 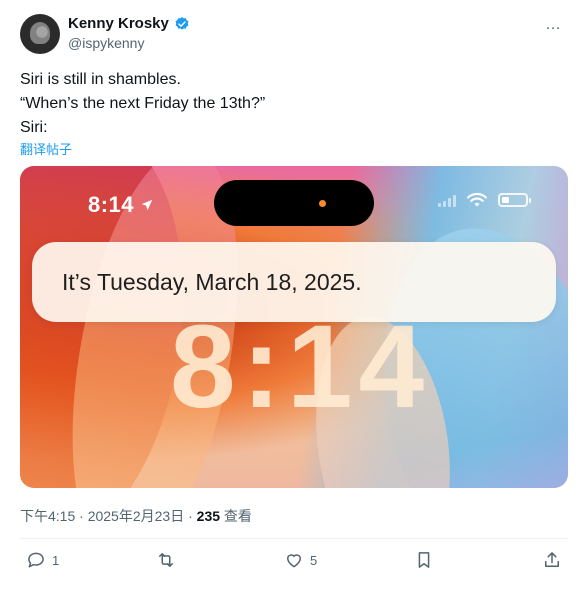 I want to click on tweet-date: 2025年2月23日, so click(x=136, y=516).